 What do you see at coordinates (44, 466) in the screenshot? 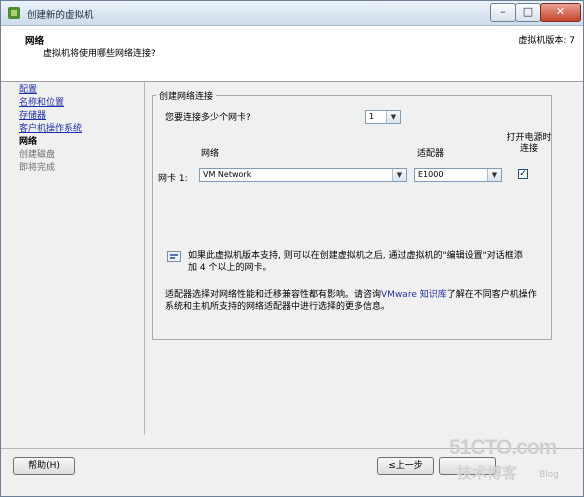
I see `help-button: 帮助(H)` at bounding box center [44, 466].